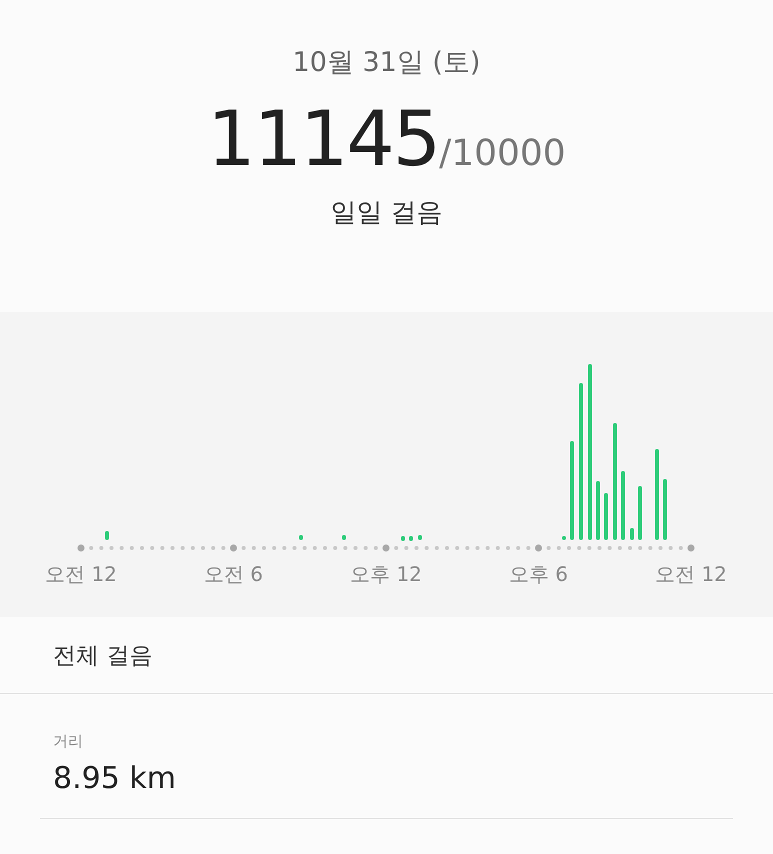  I want to click on axis-label: 오전 6, so click(234, 574).